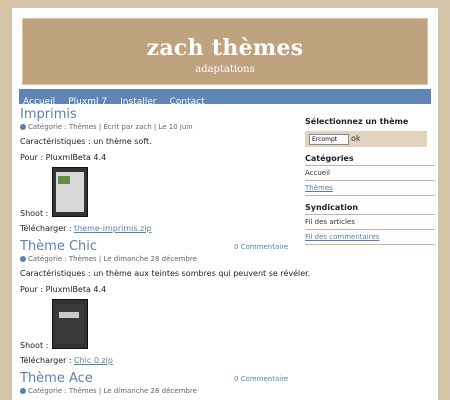 This screenshot has height=400, width=450. Describe the element at coordinates (366, 139) in the screenshot. I see `theme-selector: Ercompt ok` at that location.